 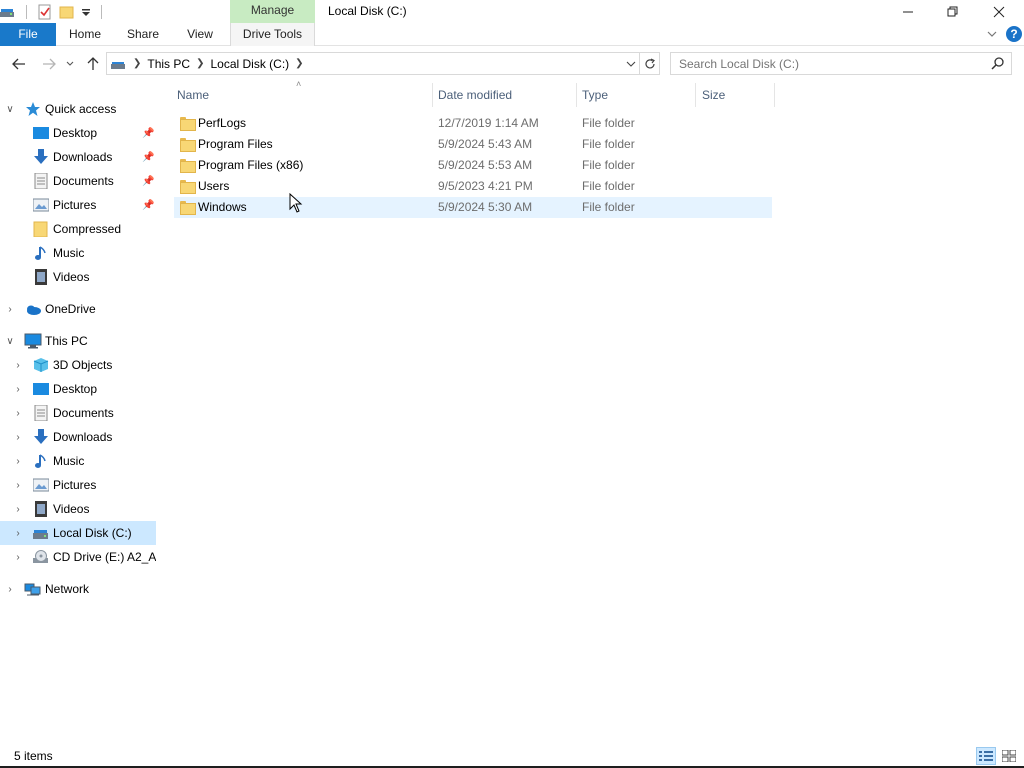 I want to click on search-box, so click(x=841, y=63).